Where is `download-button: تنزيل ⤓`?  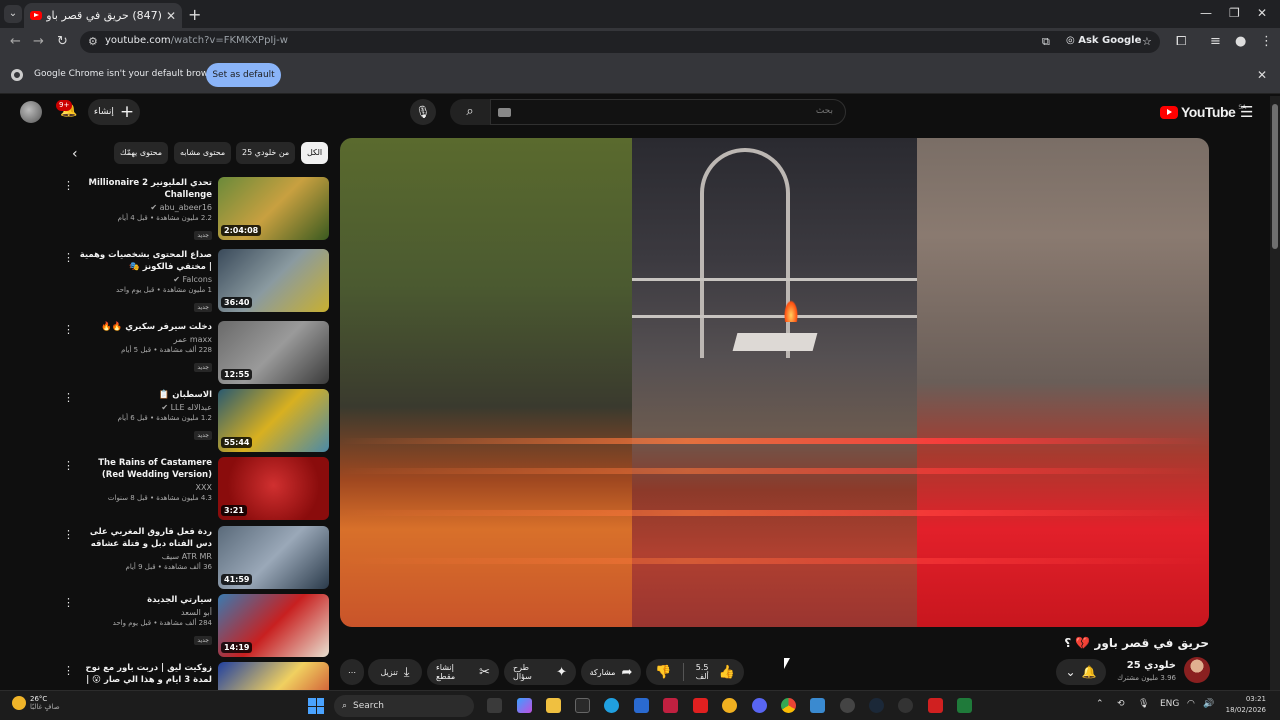
download-button: تنزيل ⤓ is located at coordinates (395, 672).